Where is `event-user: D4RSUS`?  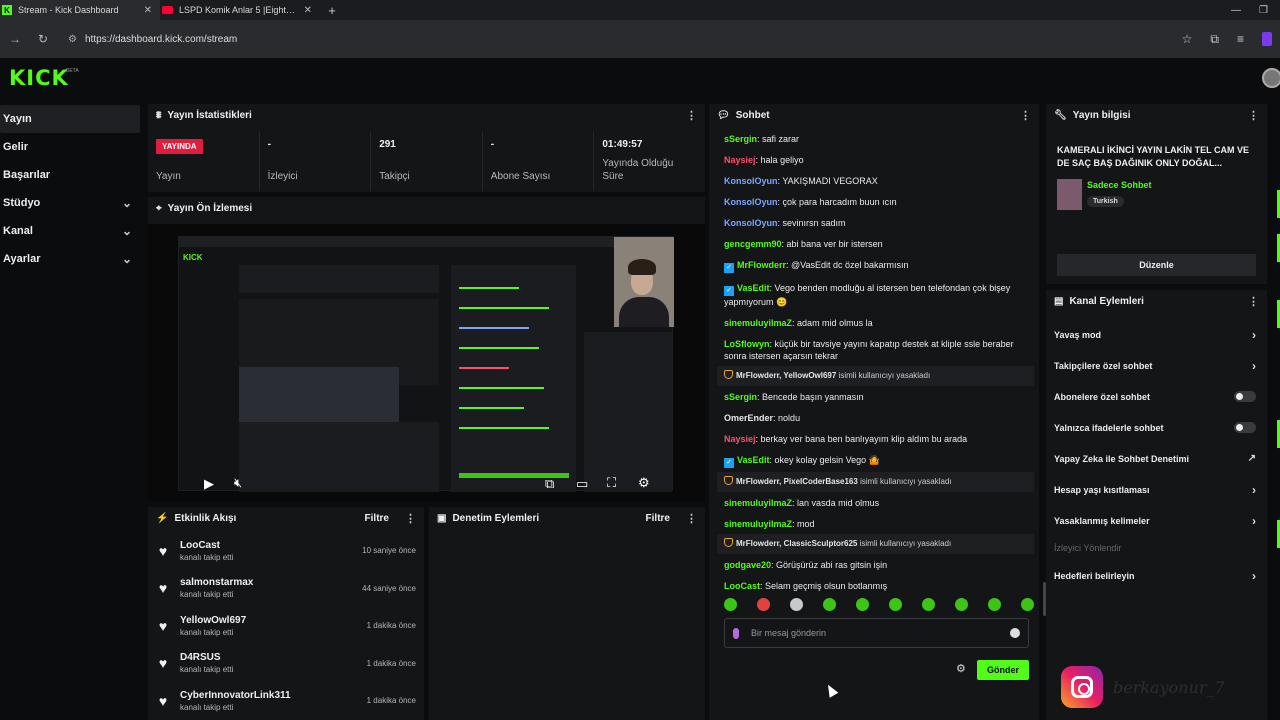 event-user: D4RSUS is located at coordinates (268, 657).